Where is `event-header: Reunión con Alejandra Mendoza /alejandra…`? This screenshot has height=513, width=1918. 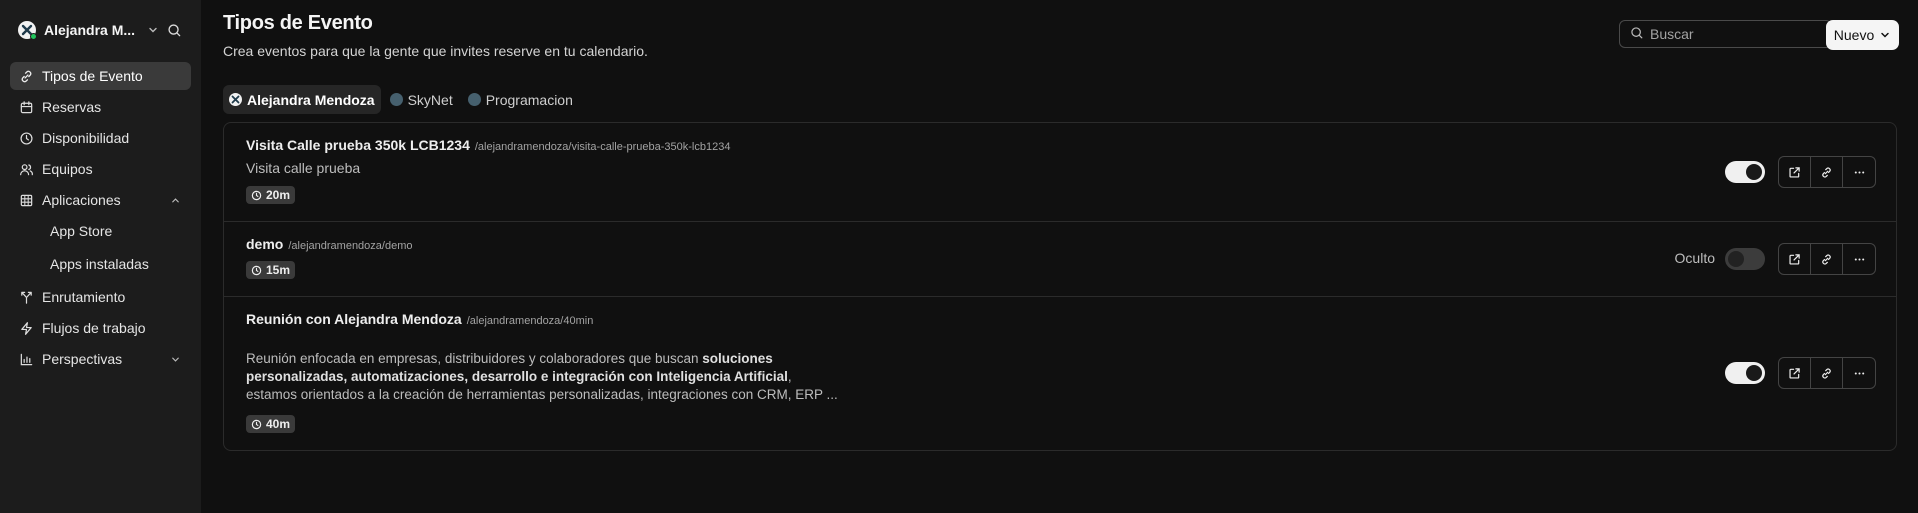 event-header: Reunión con Alejandra Mendoza /alejandra… is located at coordinates (419, 319).